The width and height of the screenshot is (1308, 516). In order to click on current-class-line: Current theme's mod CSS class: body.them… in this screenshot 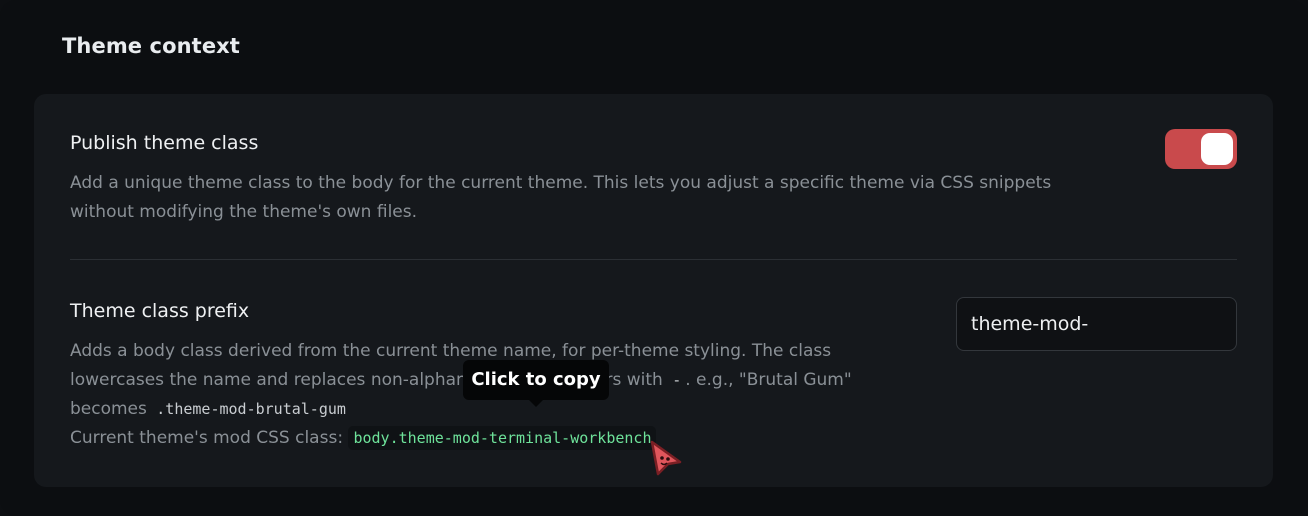, I will do `click(500, 438)`.